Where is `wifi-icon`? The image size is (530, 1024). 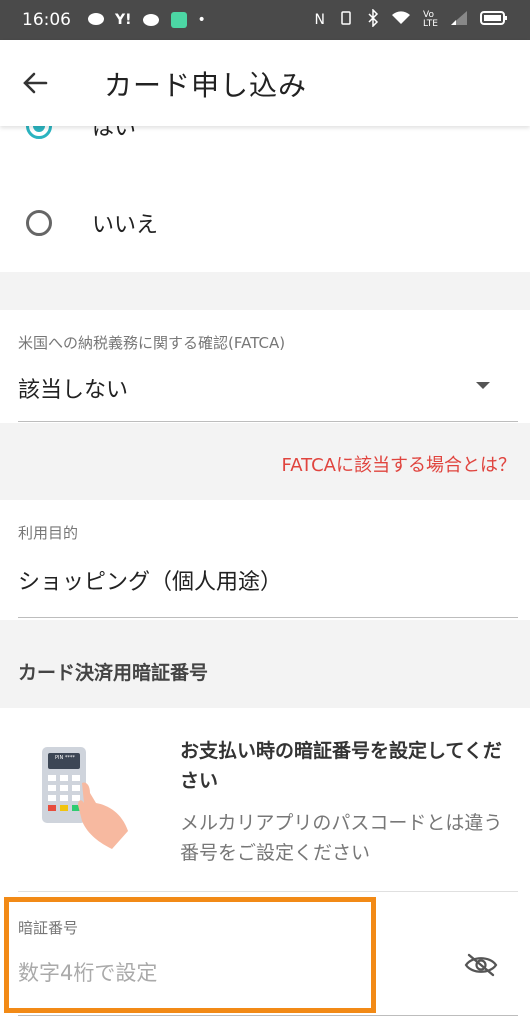
wifi-icon is located at coordinates (401, 20).